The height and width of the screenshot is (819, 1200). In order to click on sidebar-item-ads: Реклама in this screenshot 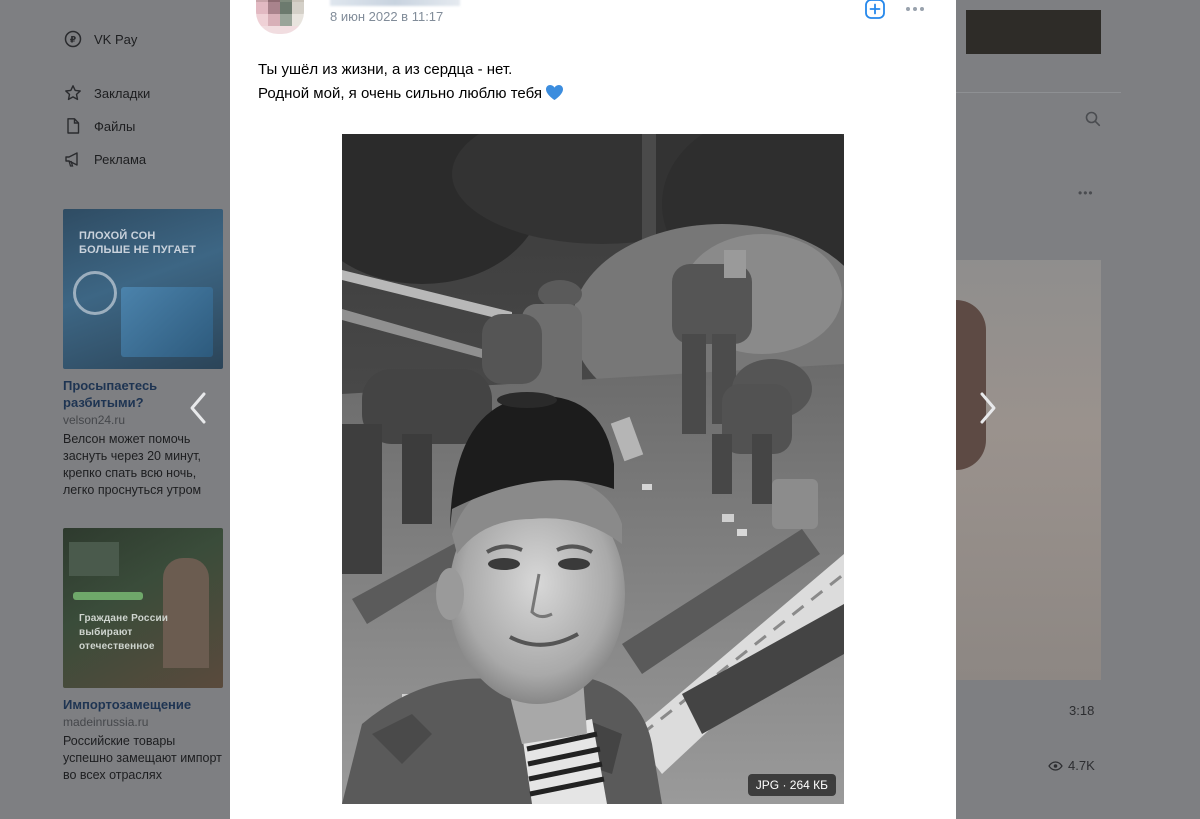, I will do `click(105, 159)`.